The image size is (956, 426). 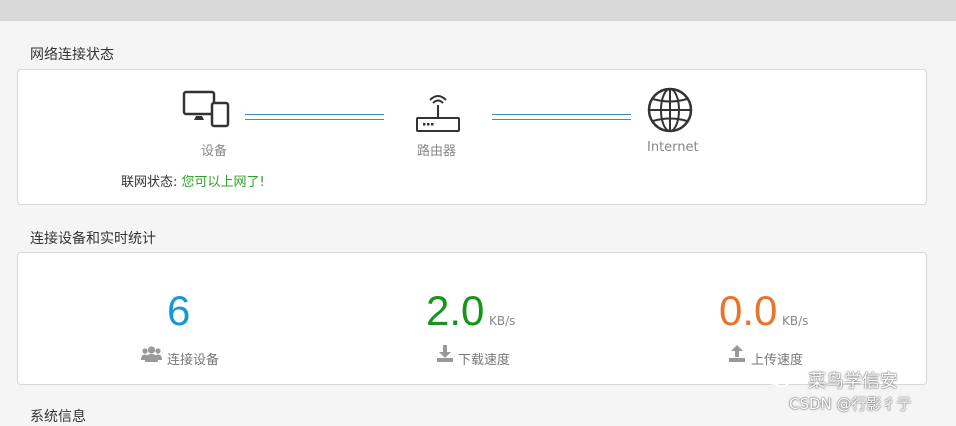 What do you see at coordinates (314, 117) in the screenshot?
I see `device-router-link` at bounding box center [314, 117].